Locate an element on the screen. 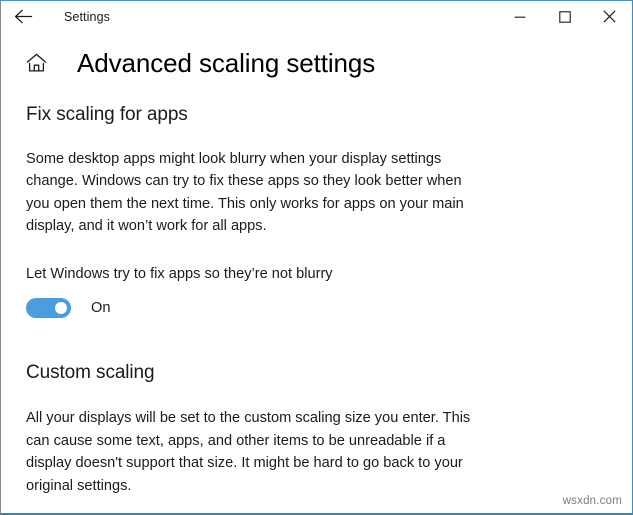 This screenshot has width=633, height=515. page-title: Advanced scaling settings is located at coordinates (226, 63).